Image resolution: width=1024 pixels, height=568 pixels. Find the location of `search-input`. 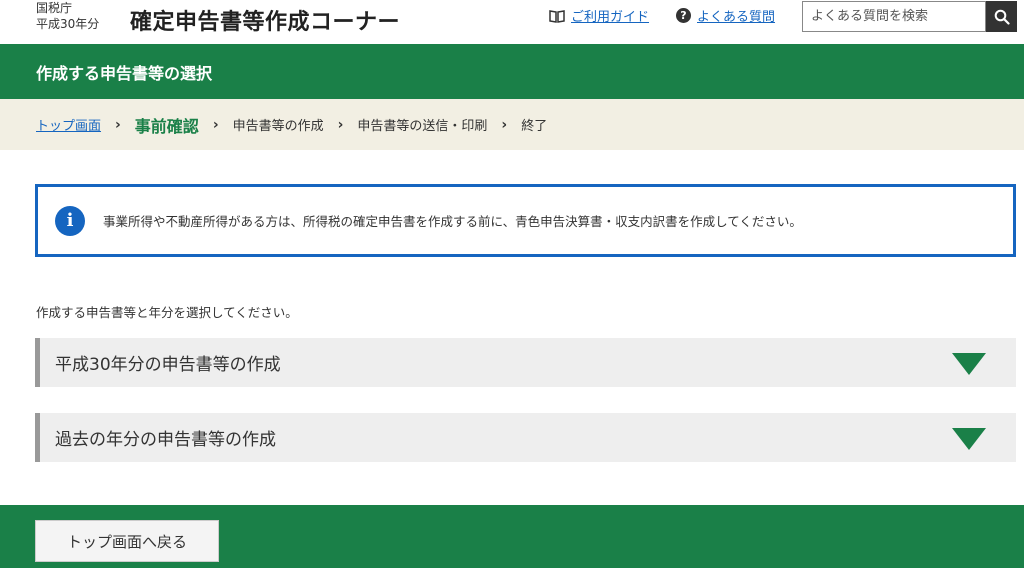

search-input is located at coordinates (894, 16).